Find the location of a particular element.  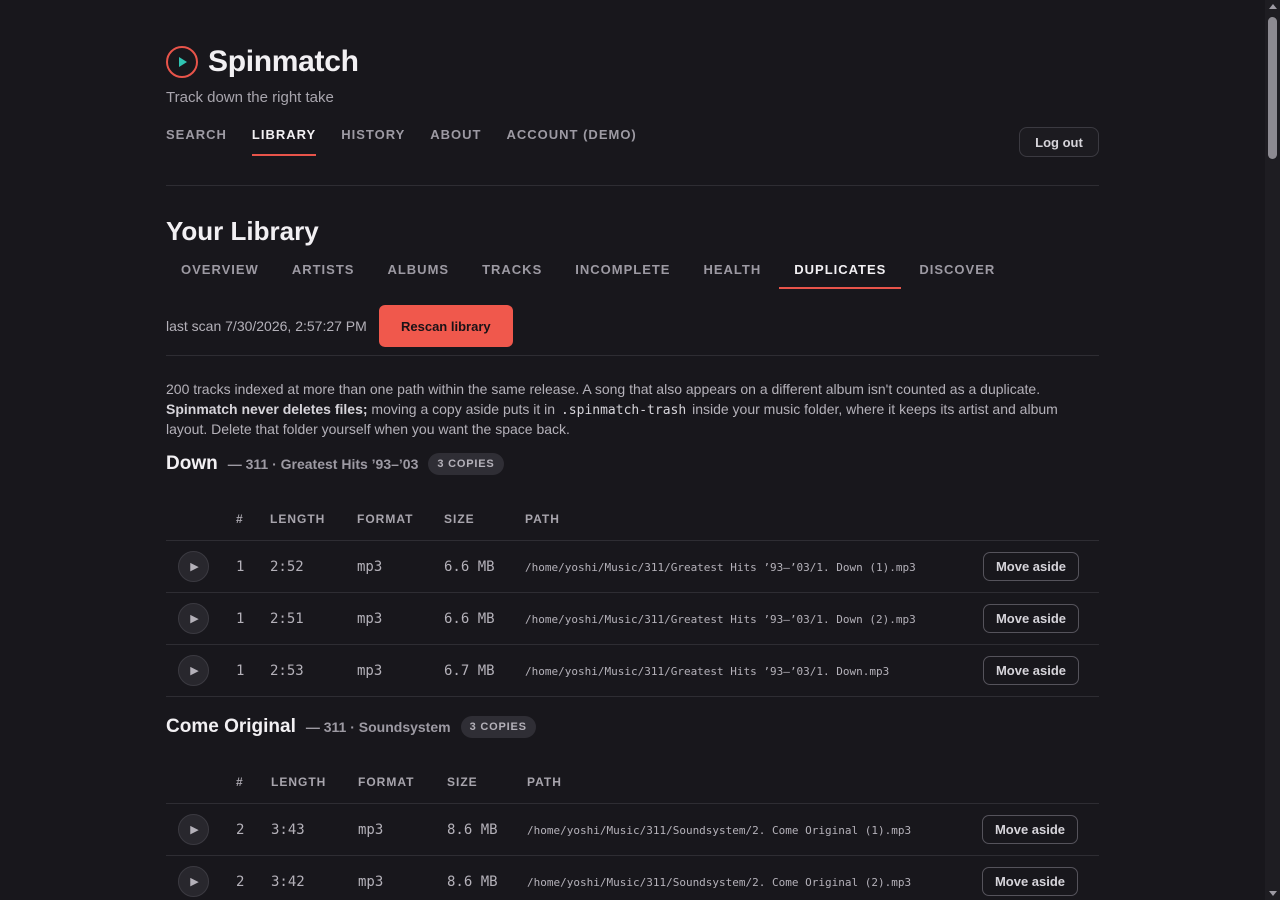

tab-albums: ALBUMS is located at coordinates (418, 275).